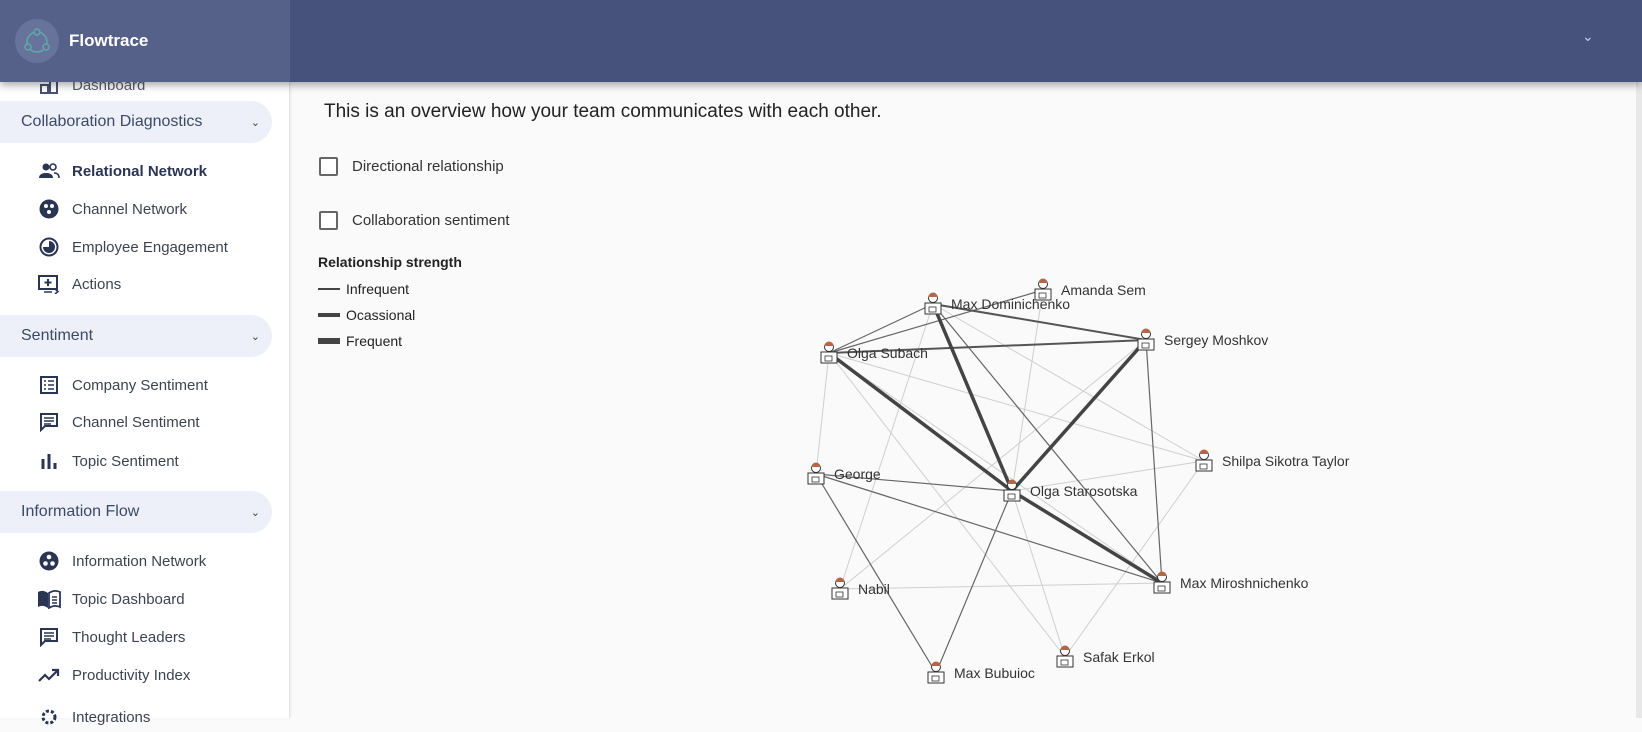 The height and width of the screenshot is (732, 1642). I want to click on node-label: Amanda Sem, so click(1103, 290).